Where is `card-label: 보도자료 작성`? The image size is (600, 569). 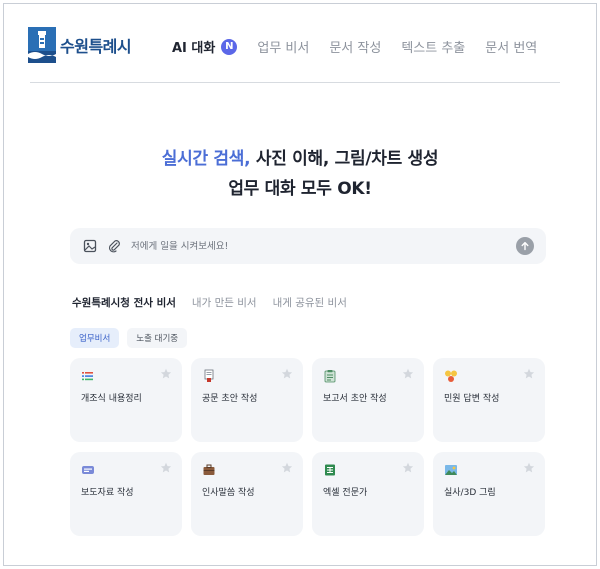
card-label: 보도자료 작성 is located at coordinates (107, 493).